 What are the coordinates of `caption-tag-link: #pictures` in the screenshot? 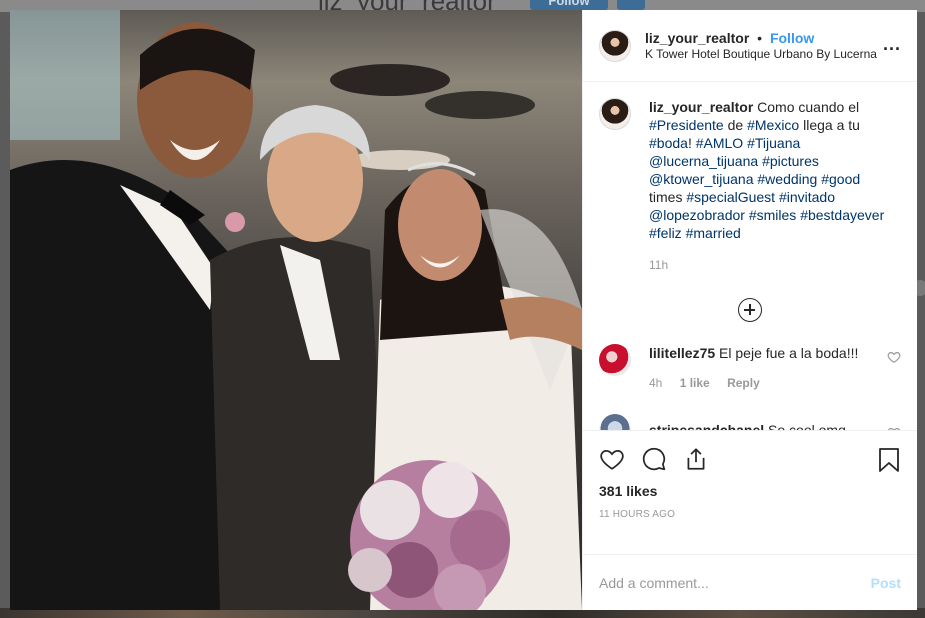 It's located at (790, 161).